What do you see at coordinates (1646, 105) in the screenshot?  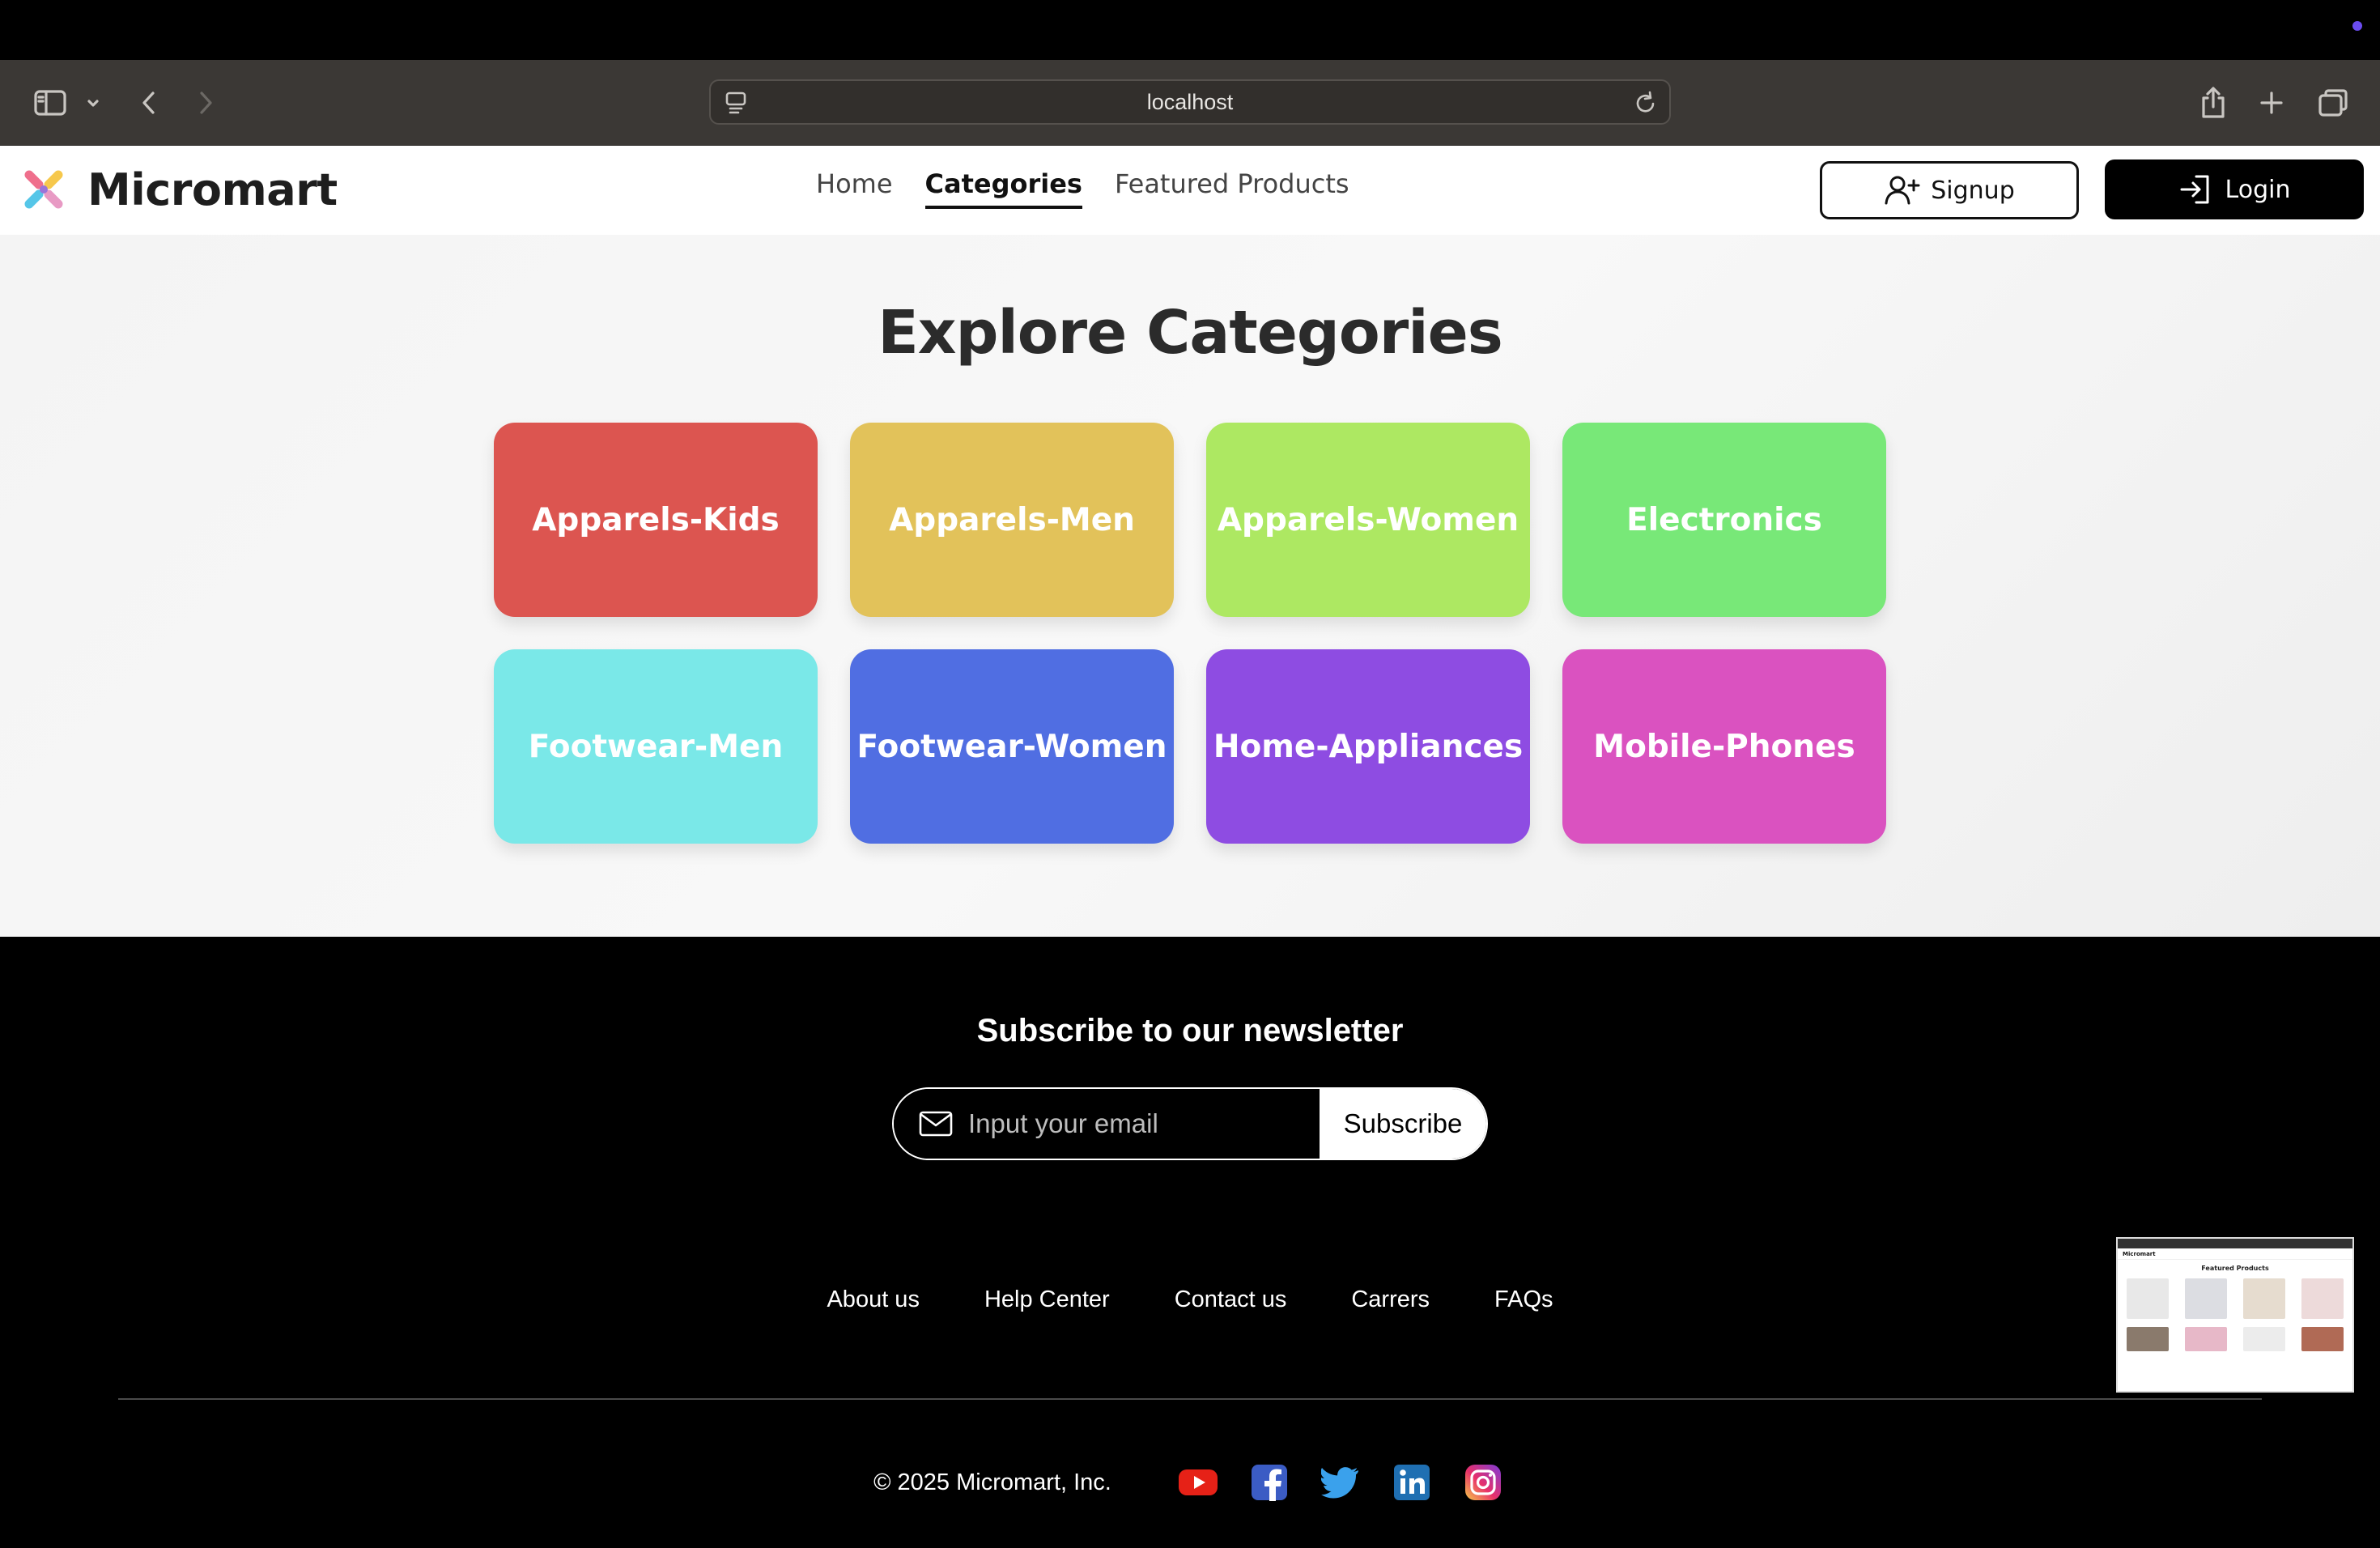 I see `reload-icon` at bounding box center [1646, 105].